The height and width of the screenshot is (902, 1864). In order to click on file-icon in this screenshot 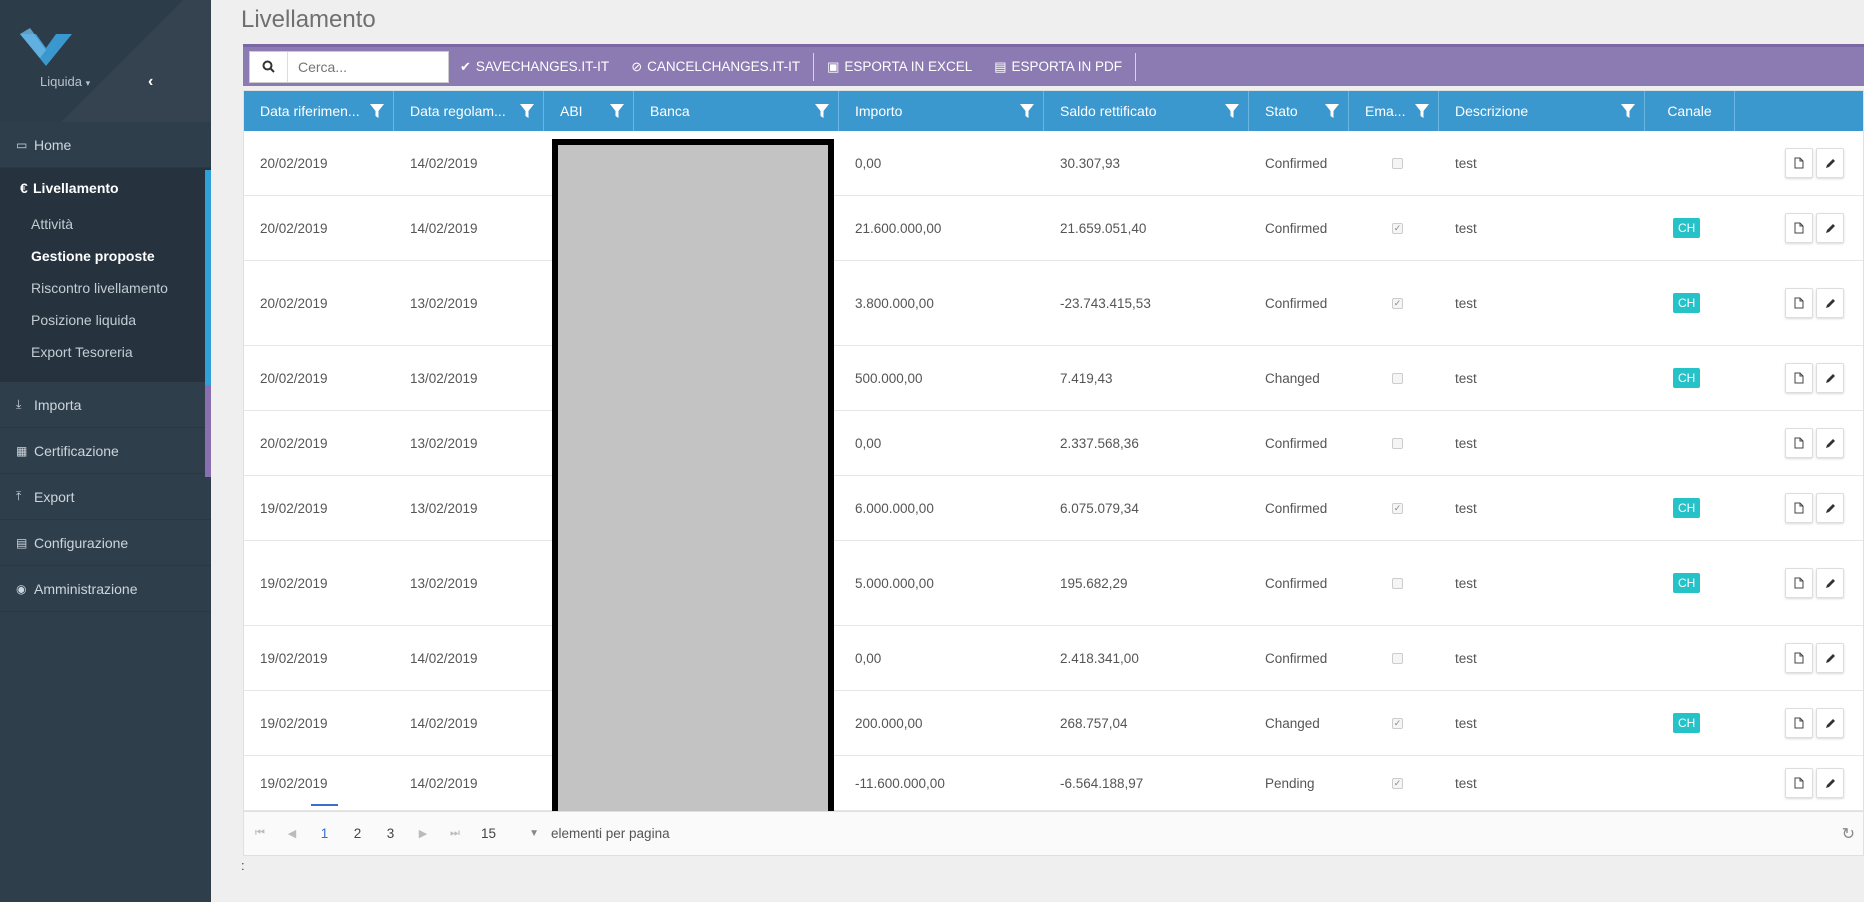, I will do `click(1799, 163)`.